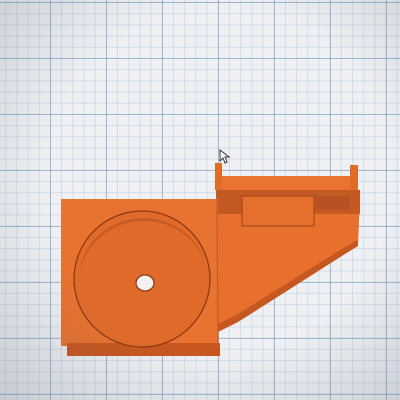 The height and width of the screenshot is (400, 400). Describe the element at coordinates (332, 203) in the screenshot. I see `slot-shade` at that location.